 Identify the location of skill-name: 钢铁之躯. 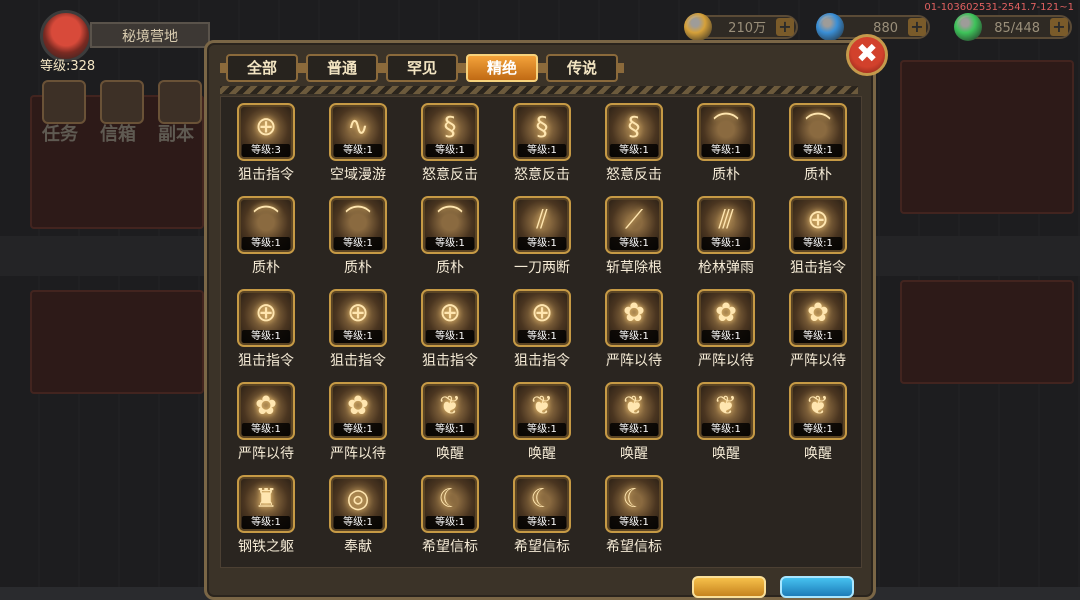
(266, 547).